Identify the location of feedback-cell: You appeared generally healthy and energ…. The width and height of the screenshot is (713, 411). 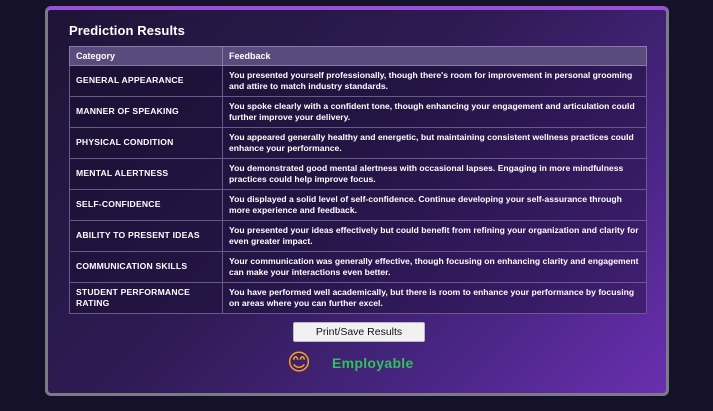
(434, 143).